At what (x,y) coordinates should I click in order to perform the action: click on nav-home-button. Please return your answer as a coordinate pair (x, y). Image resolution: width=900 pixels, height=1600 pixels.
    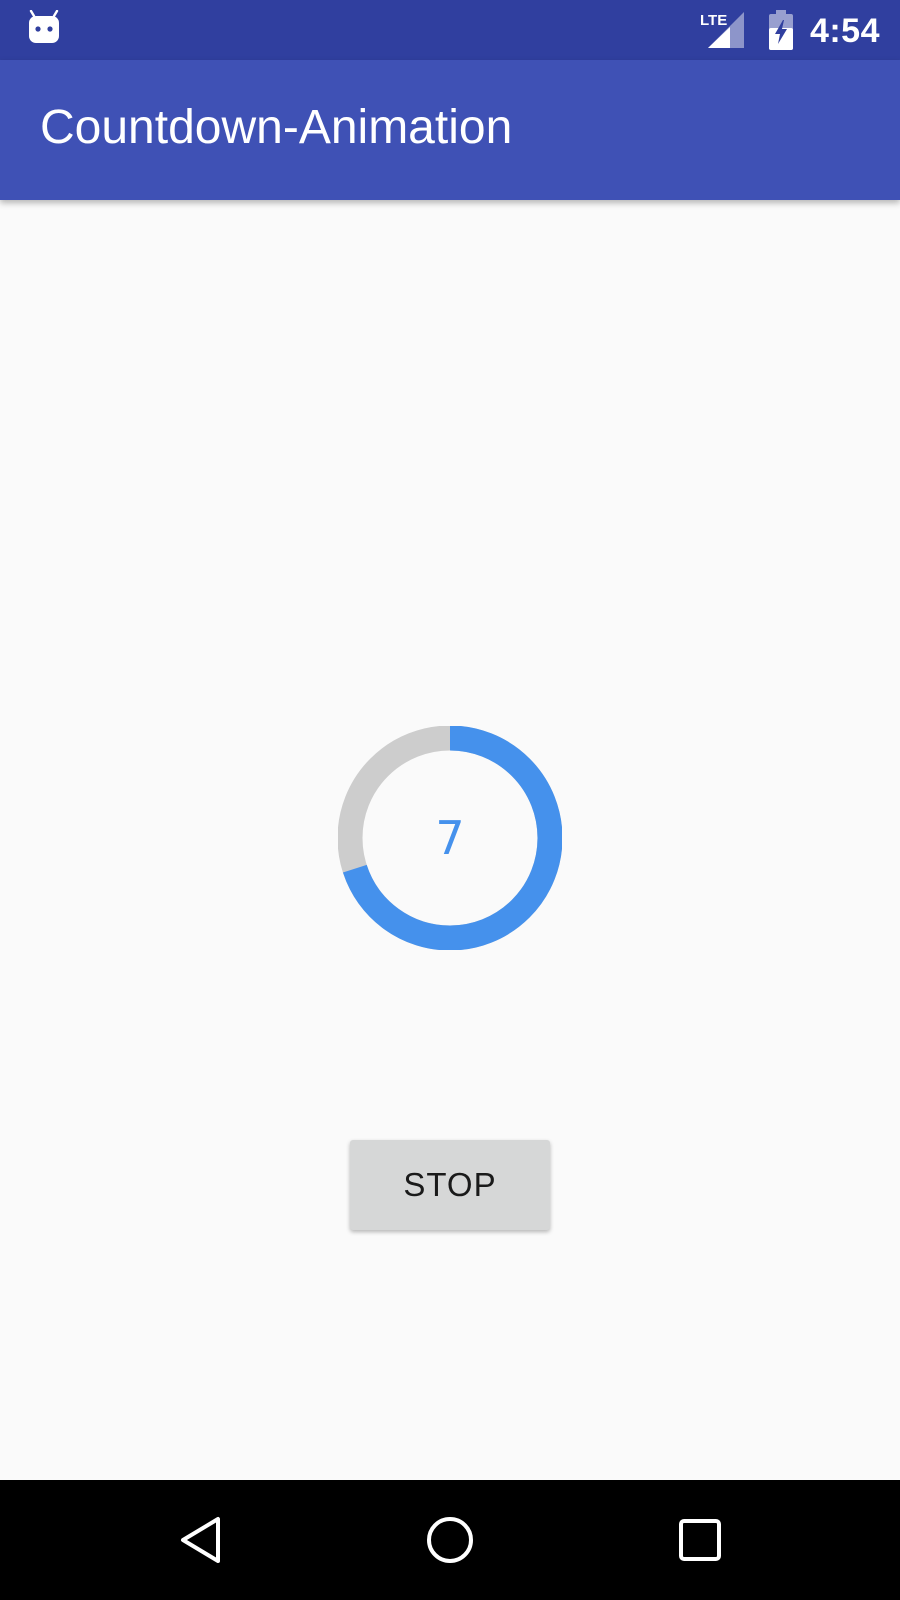
    Looking at the image, I should click on (450, 1540).